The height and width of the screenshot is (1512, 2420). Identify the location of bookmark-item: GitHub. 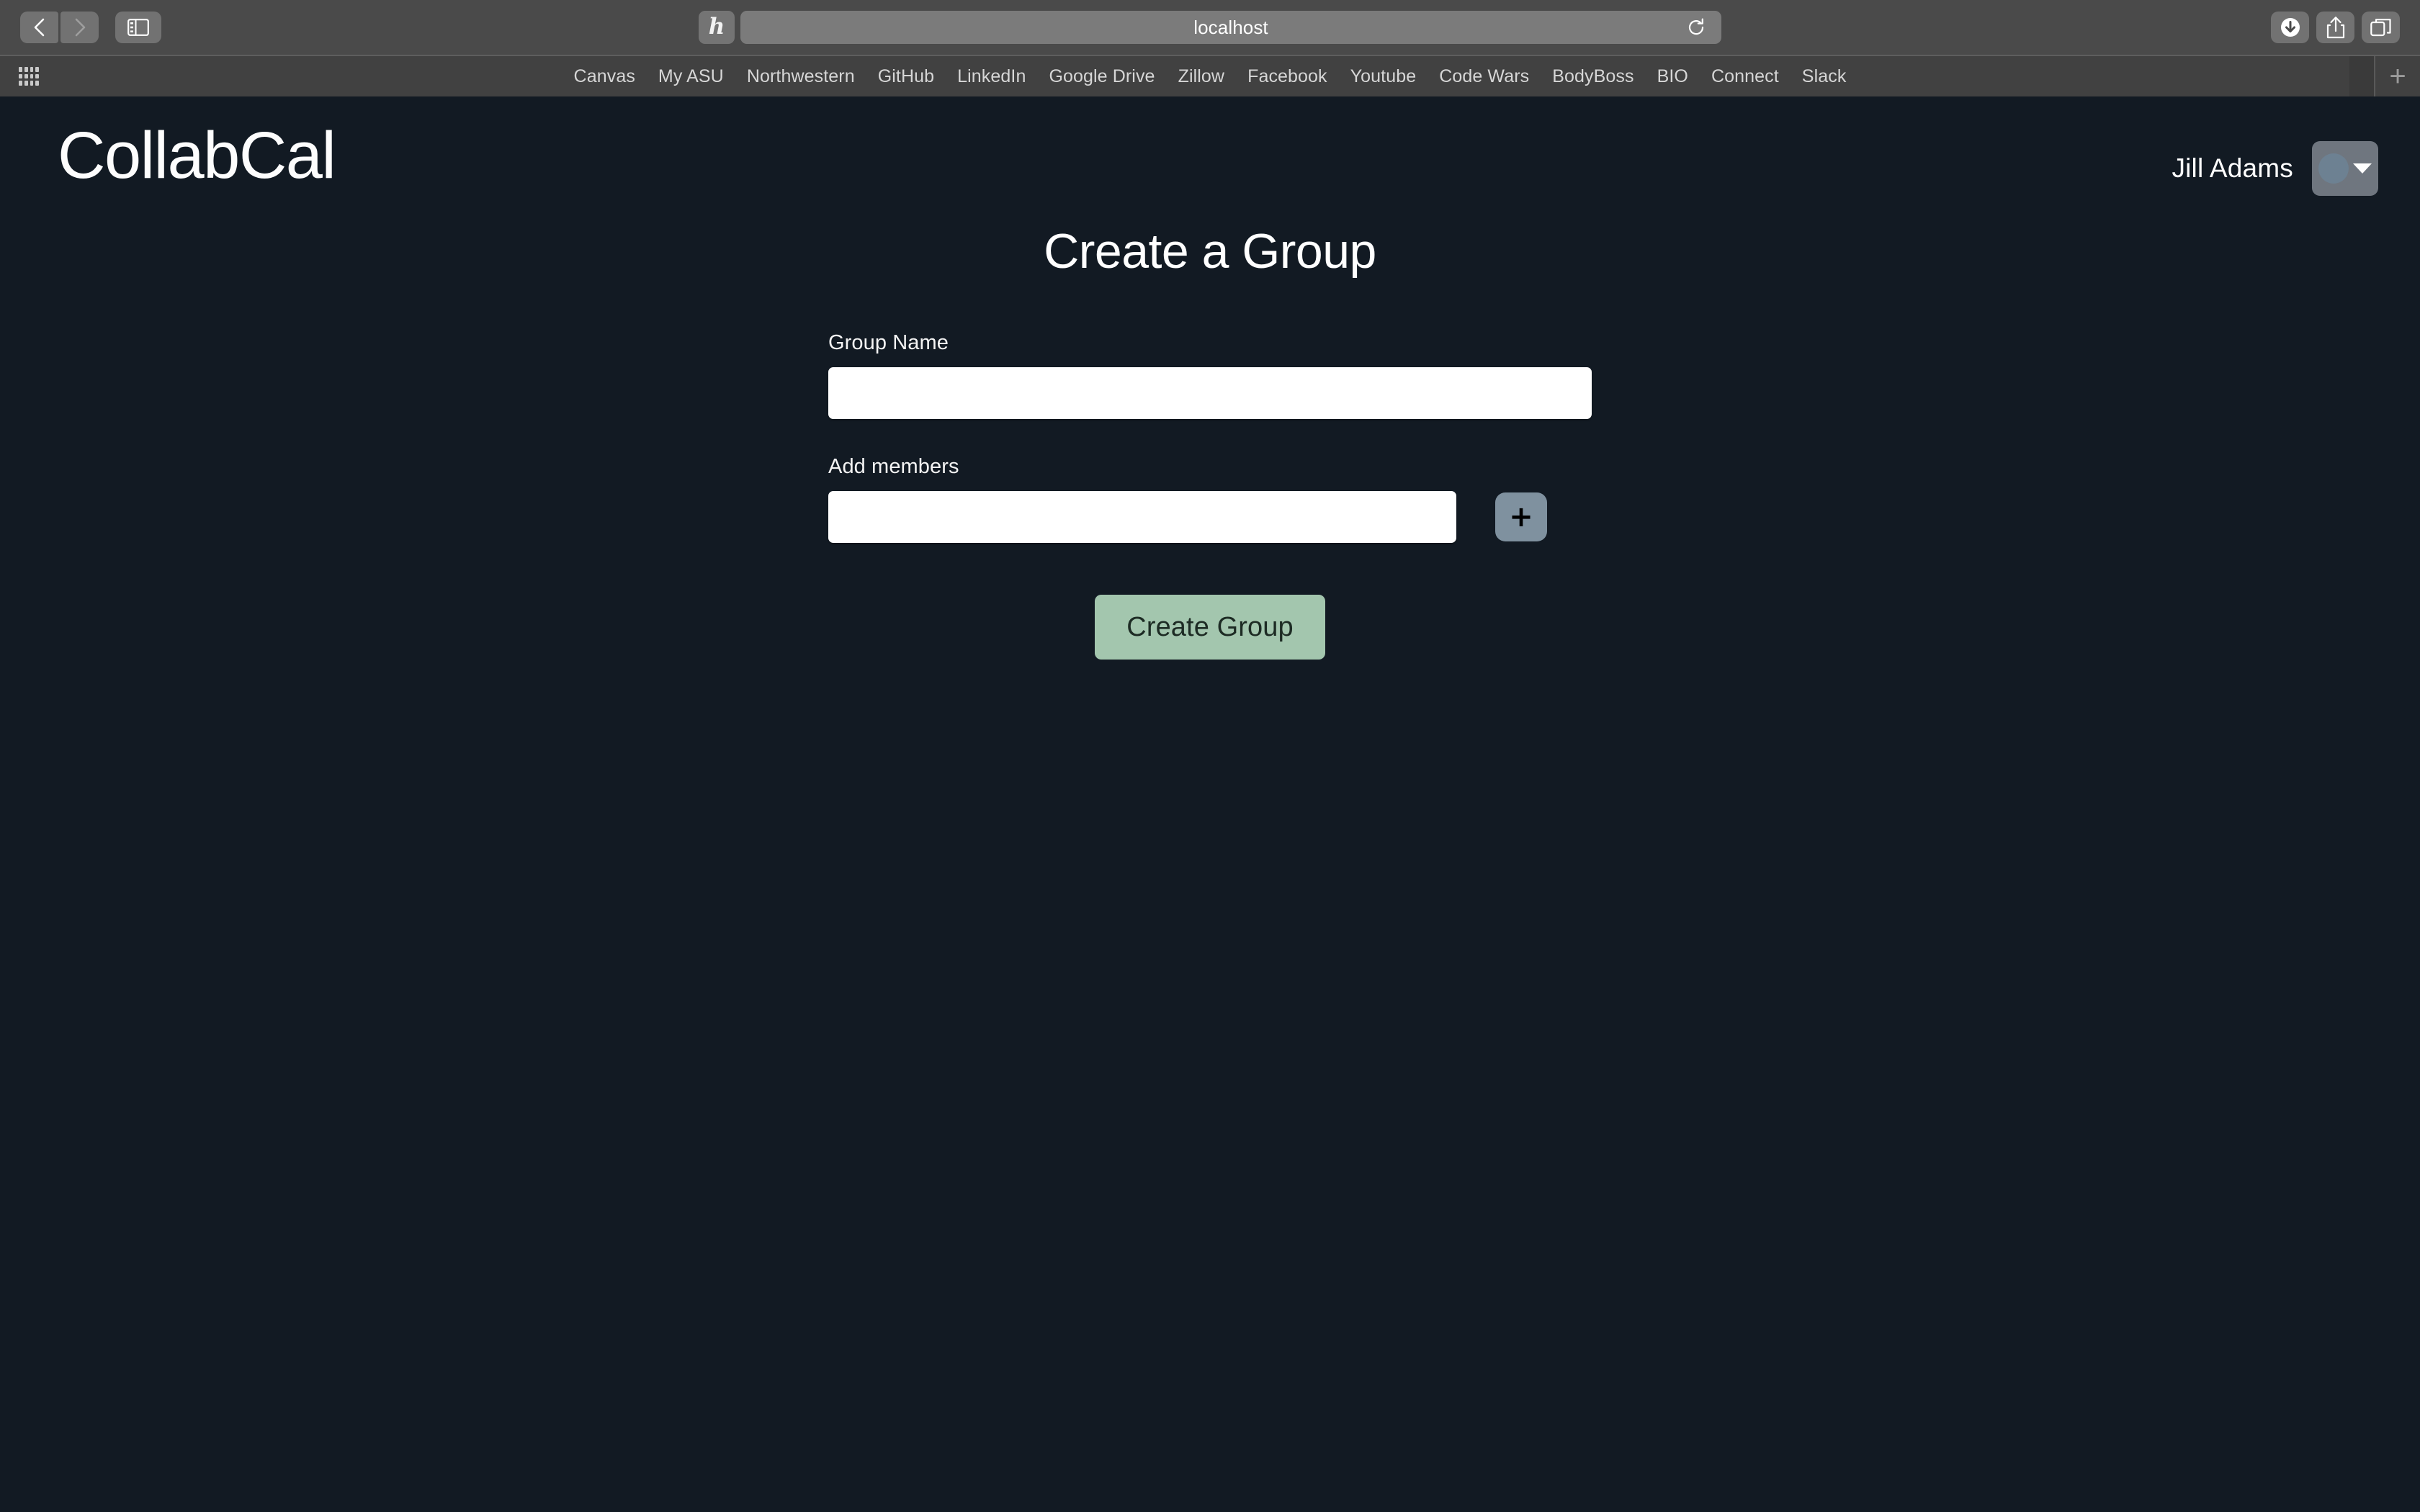
(906, 76).